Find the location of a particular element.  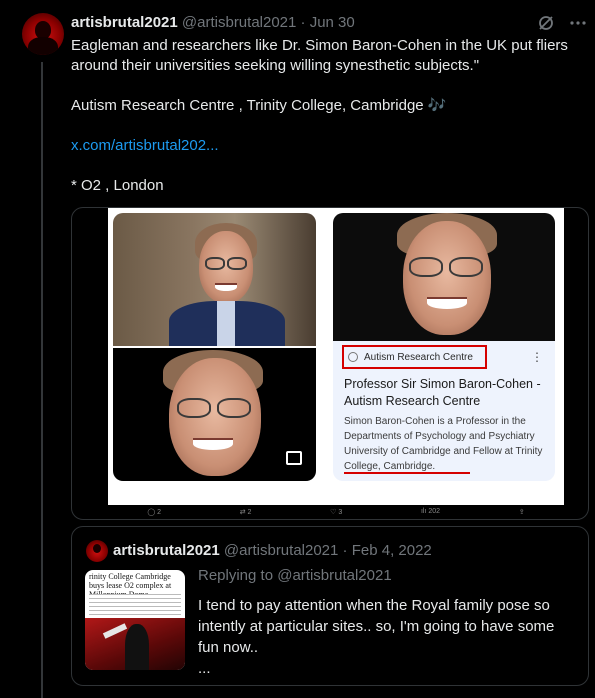

more-dots-icon is located at coordinates (578, 25).